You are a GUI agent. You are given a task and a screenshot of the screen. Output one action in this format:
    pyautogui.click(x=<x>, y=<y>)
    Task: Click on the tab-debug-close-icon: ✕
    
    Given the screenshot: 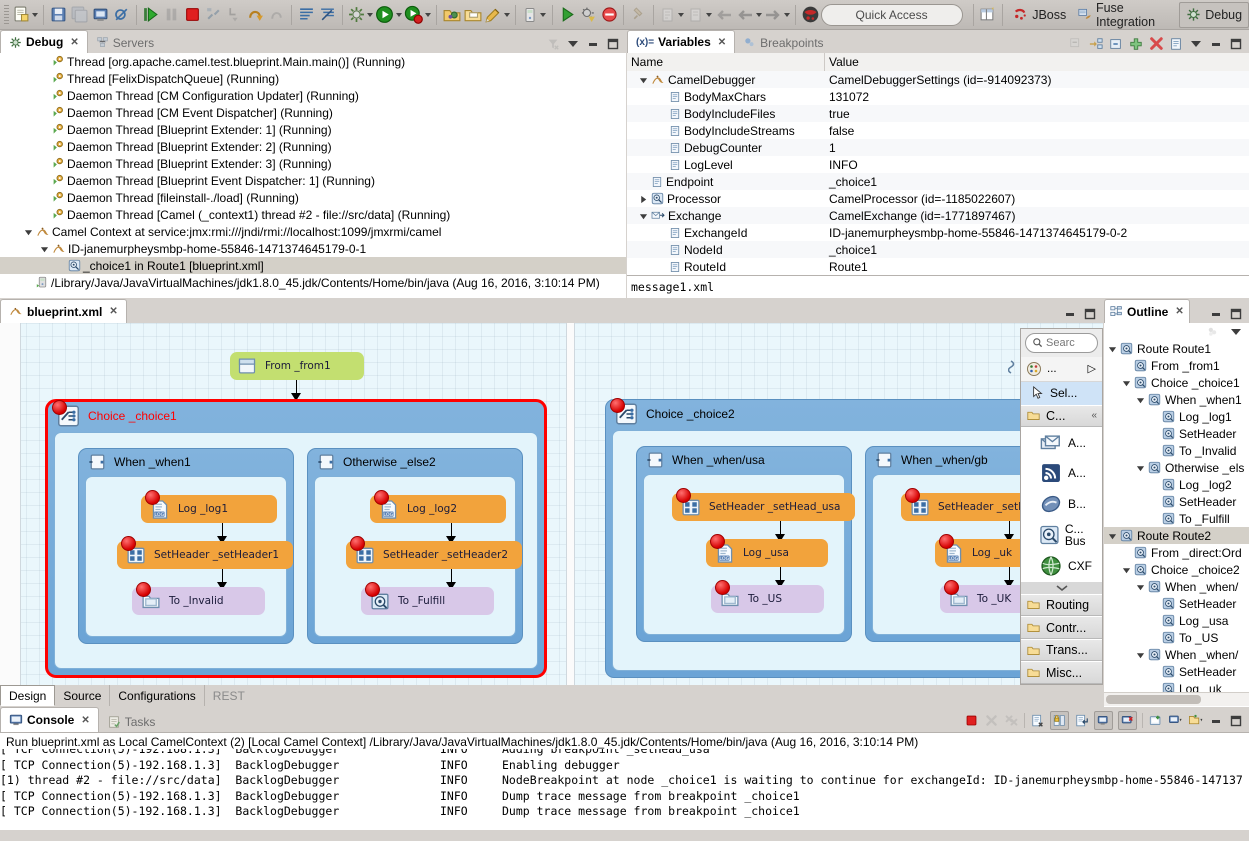 What is the action you would take?
    pyautogui.click(x=74, y=42)
    